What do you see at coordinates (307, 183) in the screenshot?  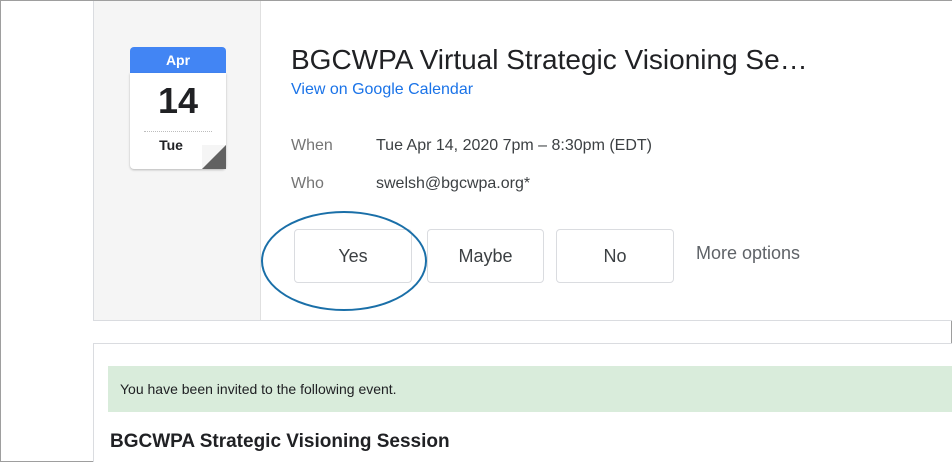 I see `who-label: Who` at bounding box center [307, 183].